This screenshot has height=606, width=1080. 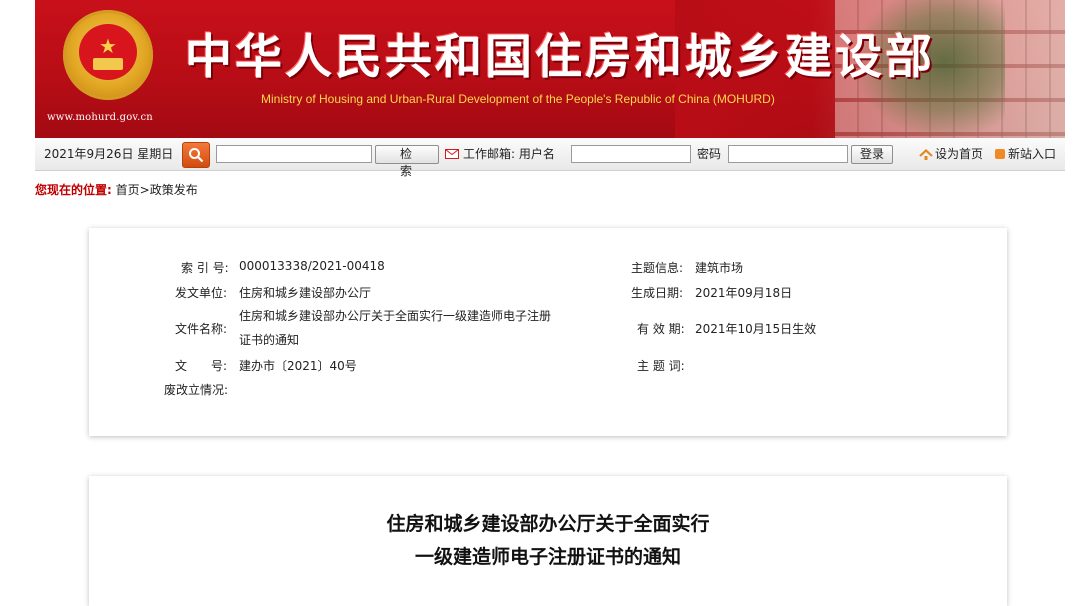 What do you see at coordinates (560, 57) in the screenshot?
I see `site-title: 中华人民共和国住房和城乡建设部` at bounding box center [560, 57].